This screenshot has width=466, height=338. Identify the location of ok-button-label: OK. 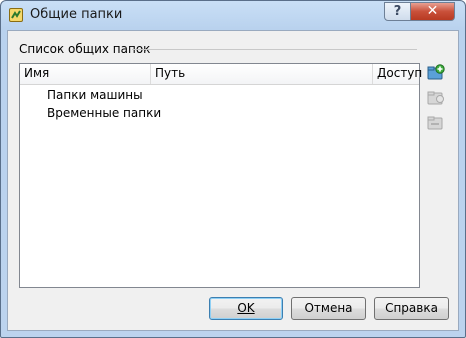
(246, 308).